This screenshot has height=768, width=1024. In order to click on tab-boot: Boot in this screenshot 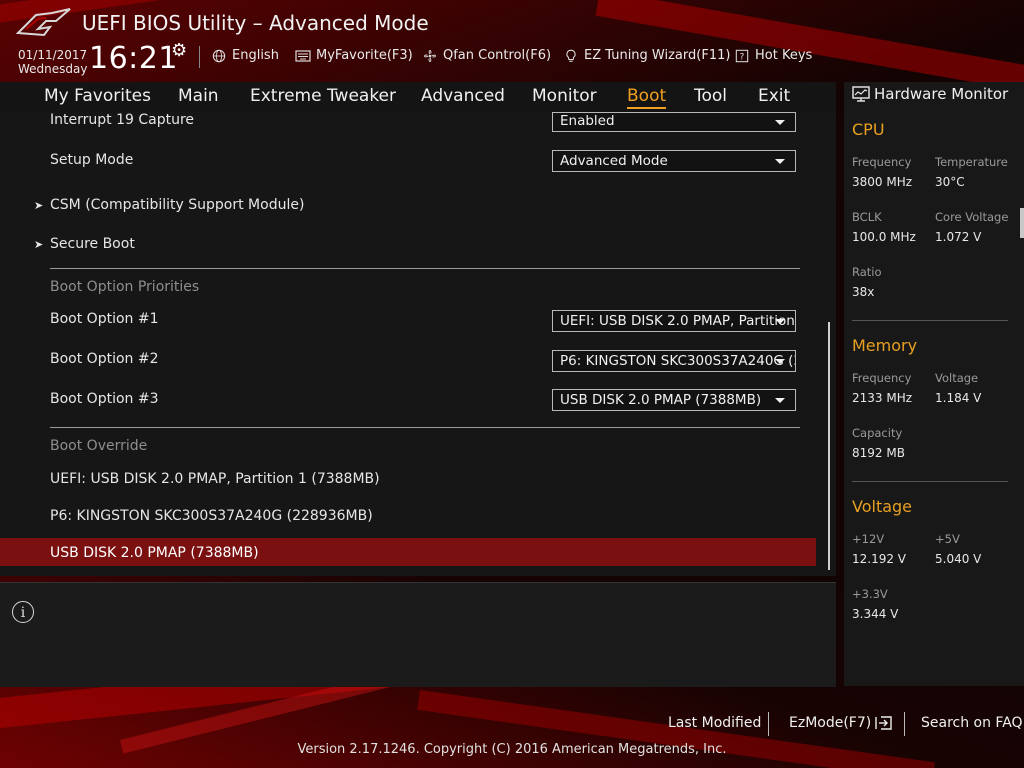, I will do `click(647, 97)`.